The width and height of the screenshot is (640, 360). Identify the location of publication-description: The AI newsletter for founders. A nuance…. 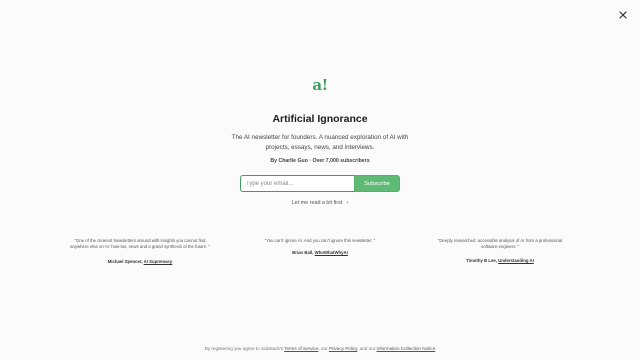
(320, 142).